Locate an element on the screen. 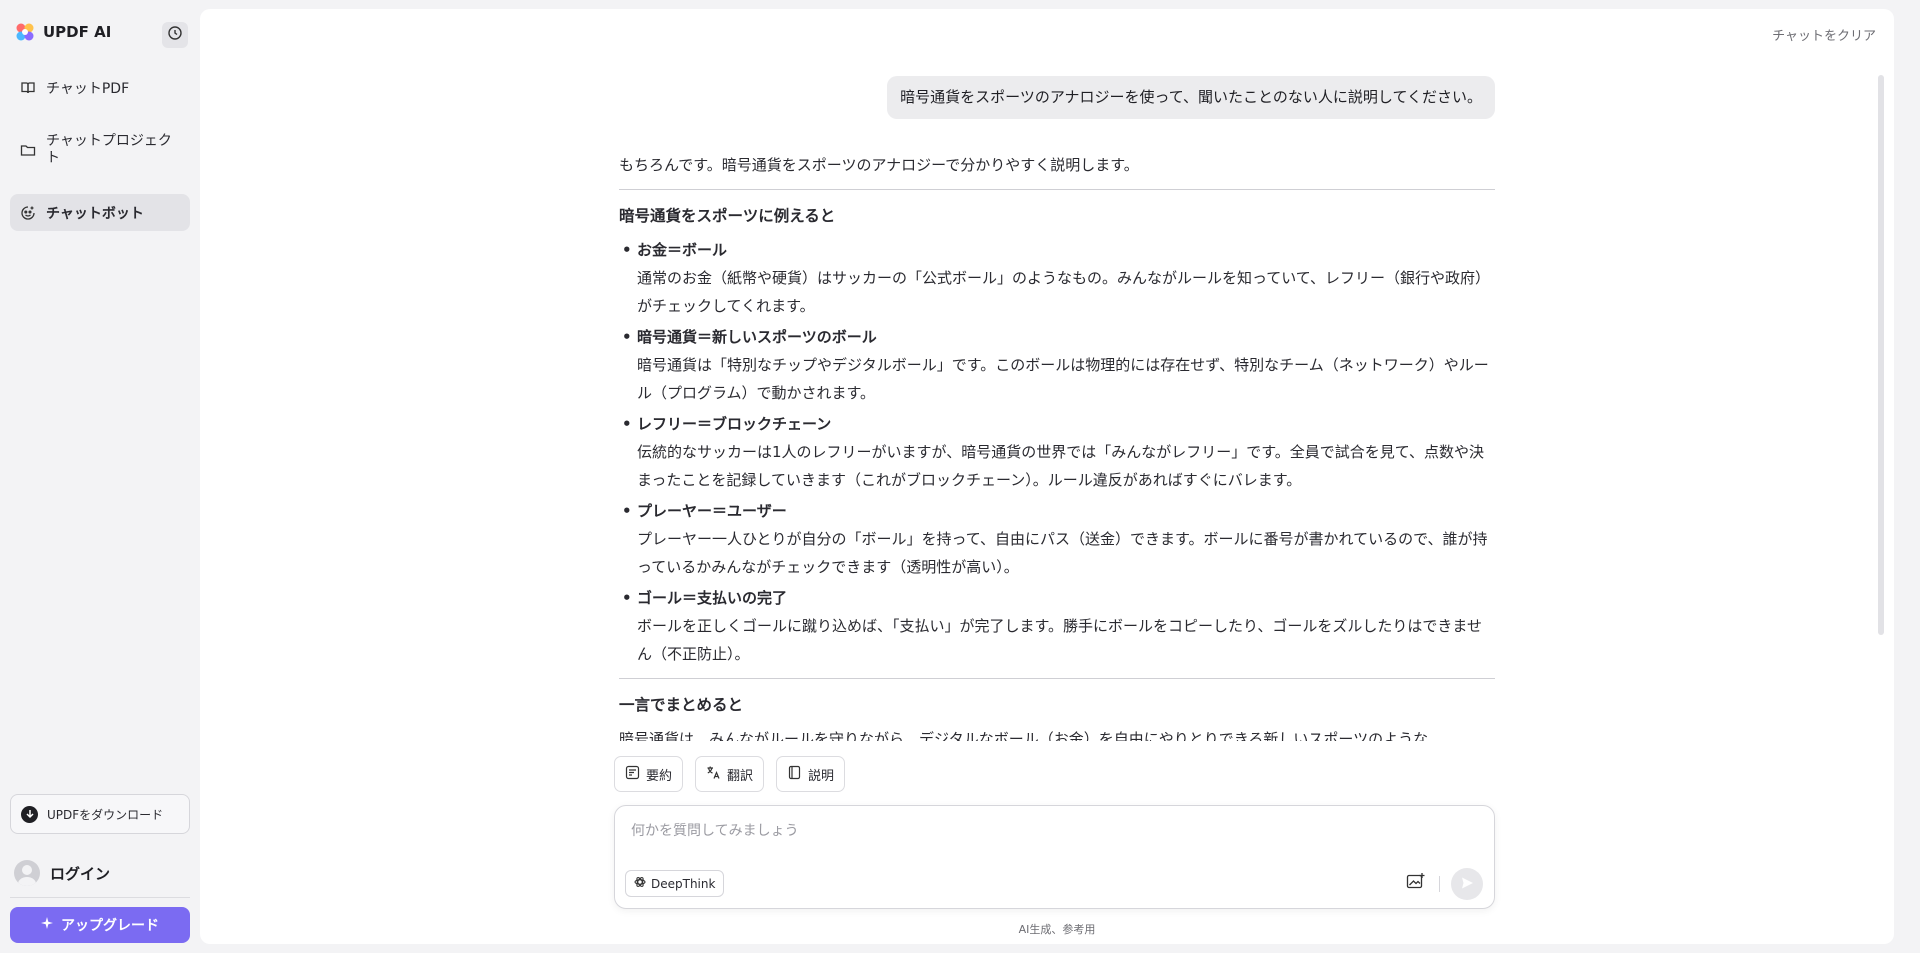 This screenshot has width=1920, height=953. explain-button: 説明 is located at coordinates (811, 774).